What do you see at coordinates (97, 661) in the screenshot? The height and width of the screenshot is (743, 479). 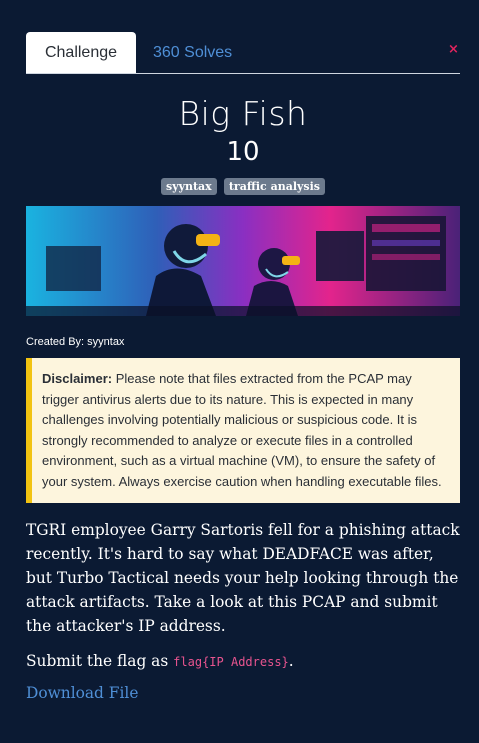 I see `submit-prefix: Submit the flag as` at bounding box center [97, 661].